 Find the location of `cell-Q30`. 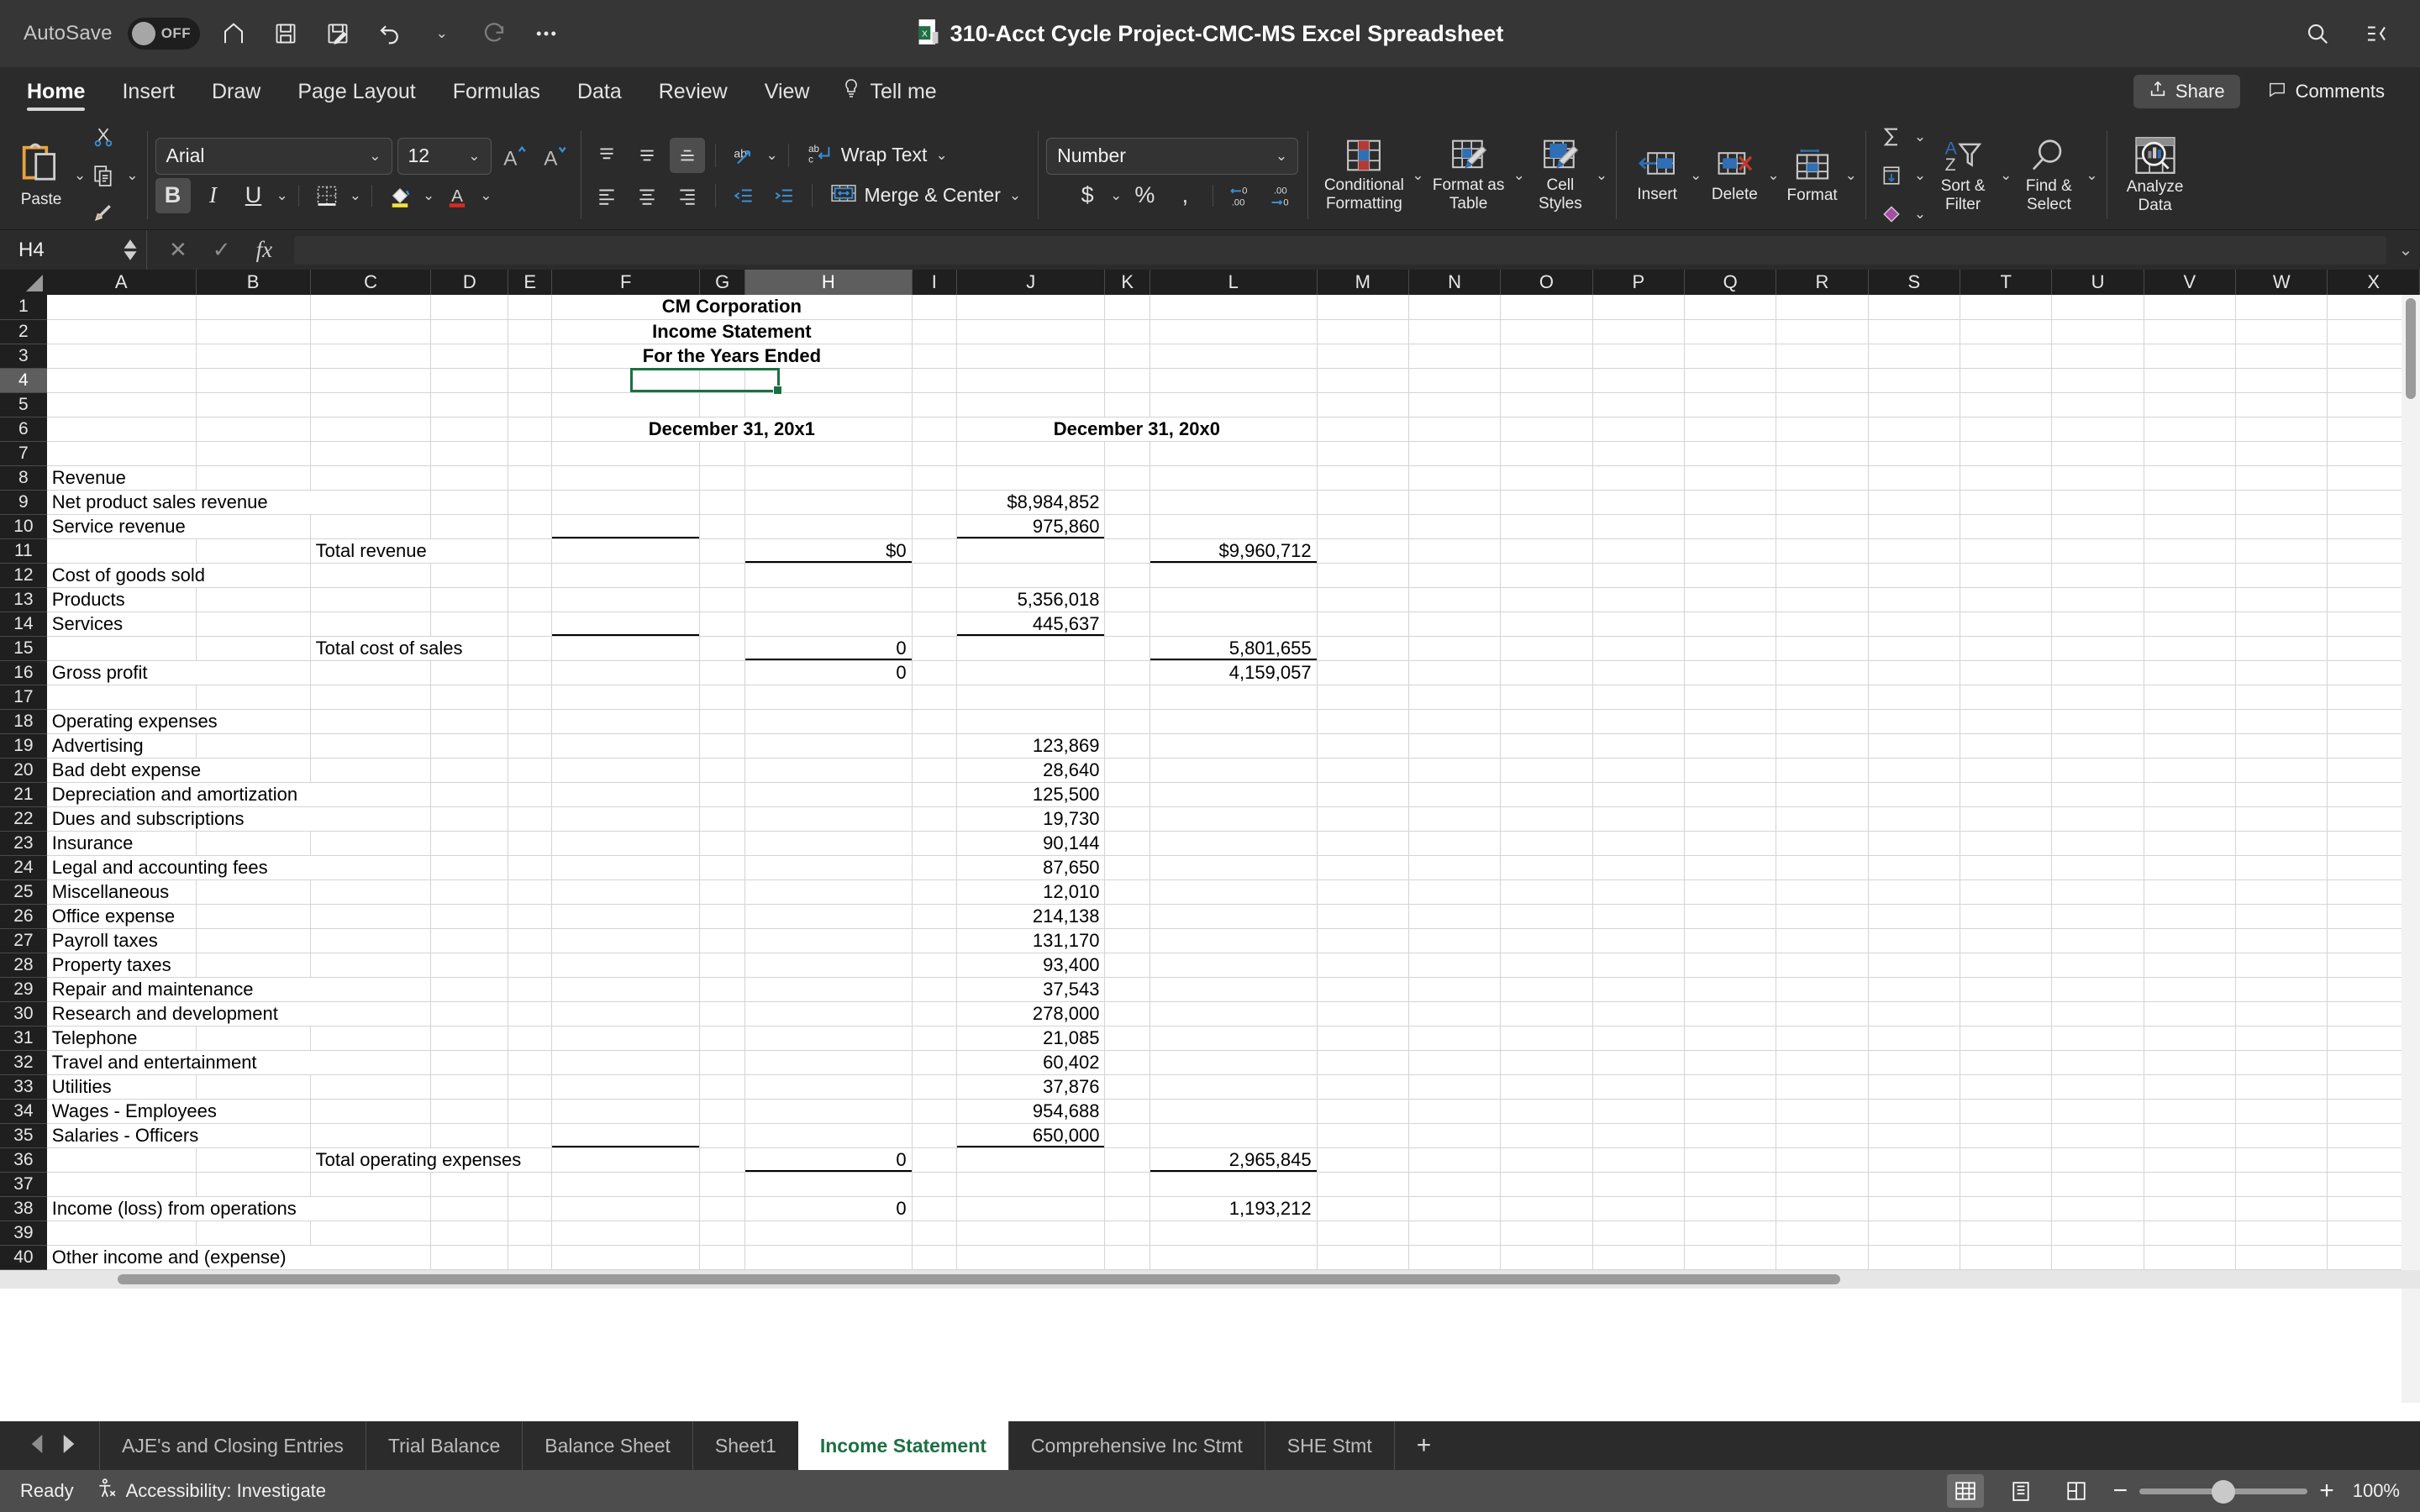

cell-Q30 is located at coordinates (1731, 1013).